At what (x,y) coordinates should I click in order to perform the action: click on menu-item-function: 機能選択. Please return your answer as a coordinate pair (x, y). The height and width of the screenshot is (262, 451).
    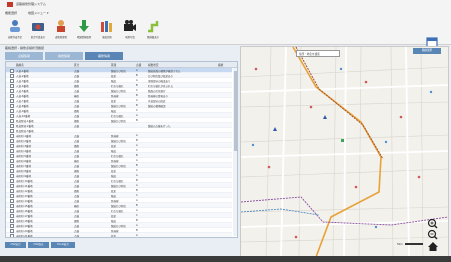
    Looking at the image, I should click on (11, 13).